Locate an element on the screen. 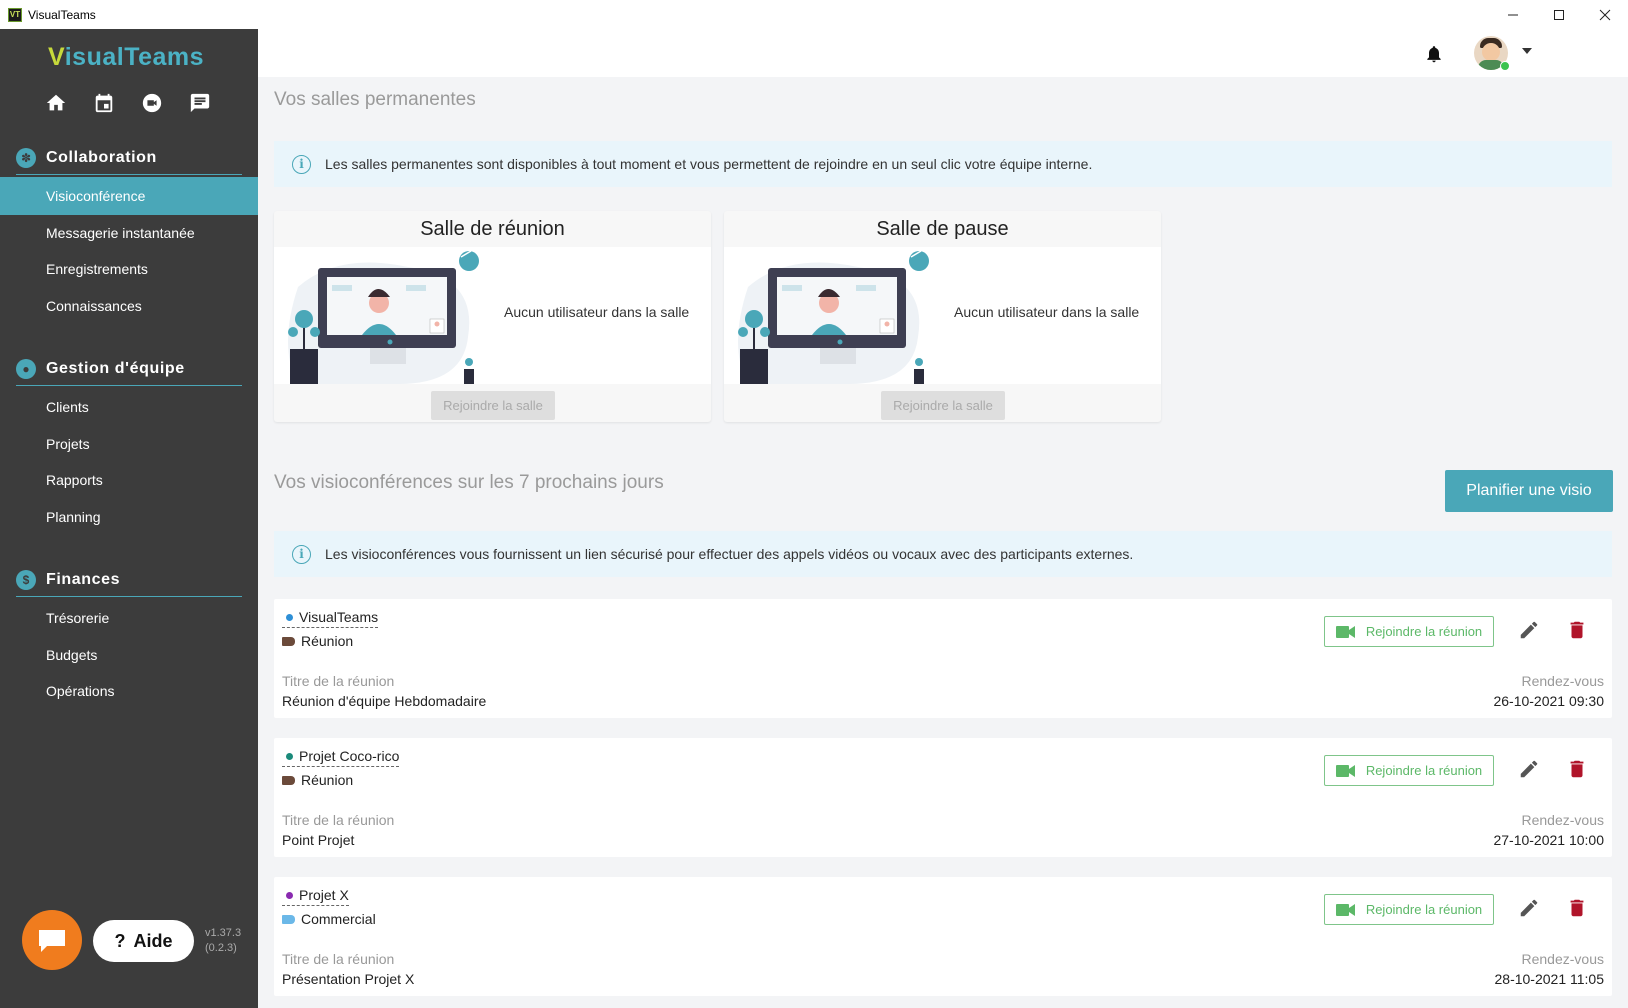 The width and height of the screenshot is (1628, 1008). sidebar-item-rapports: Rapports is located at coordinates (129, 480).